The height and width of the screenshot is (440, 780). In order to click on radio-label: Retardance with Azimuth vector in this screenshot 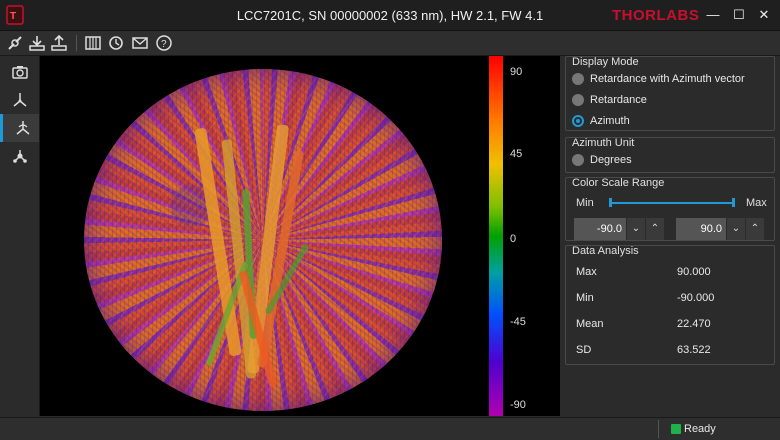, I will do `click(667, 79)`.